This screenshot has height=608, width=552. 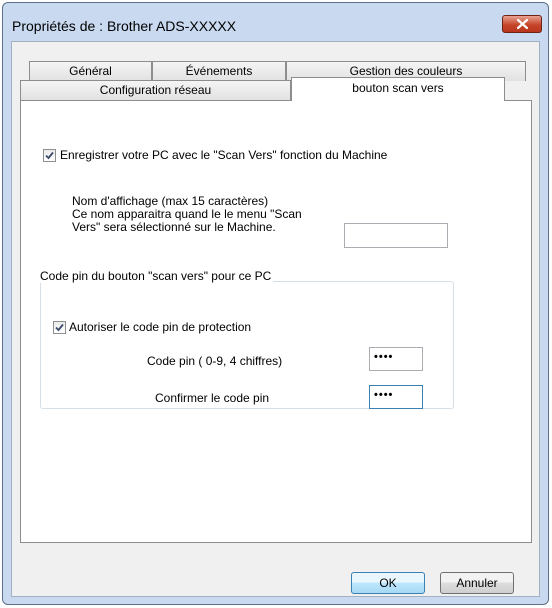 What do you see at coordinates (160, 327) in the screenshot?
I see `enable-pin-label: Autoriser le code pin de protection` at bounding box center [160, 327].